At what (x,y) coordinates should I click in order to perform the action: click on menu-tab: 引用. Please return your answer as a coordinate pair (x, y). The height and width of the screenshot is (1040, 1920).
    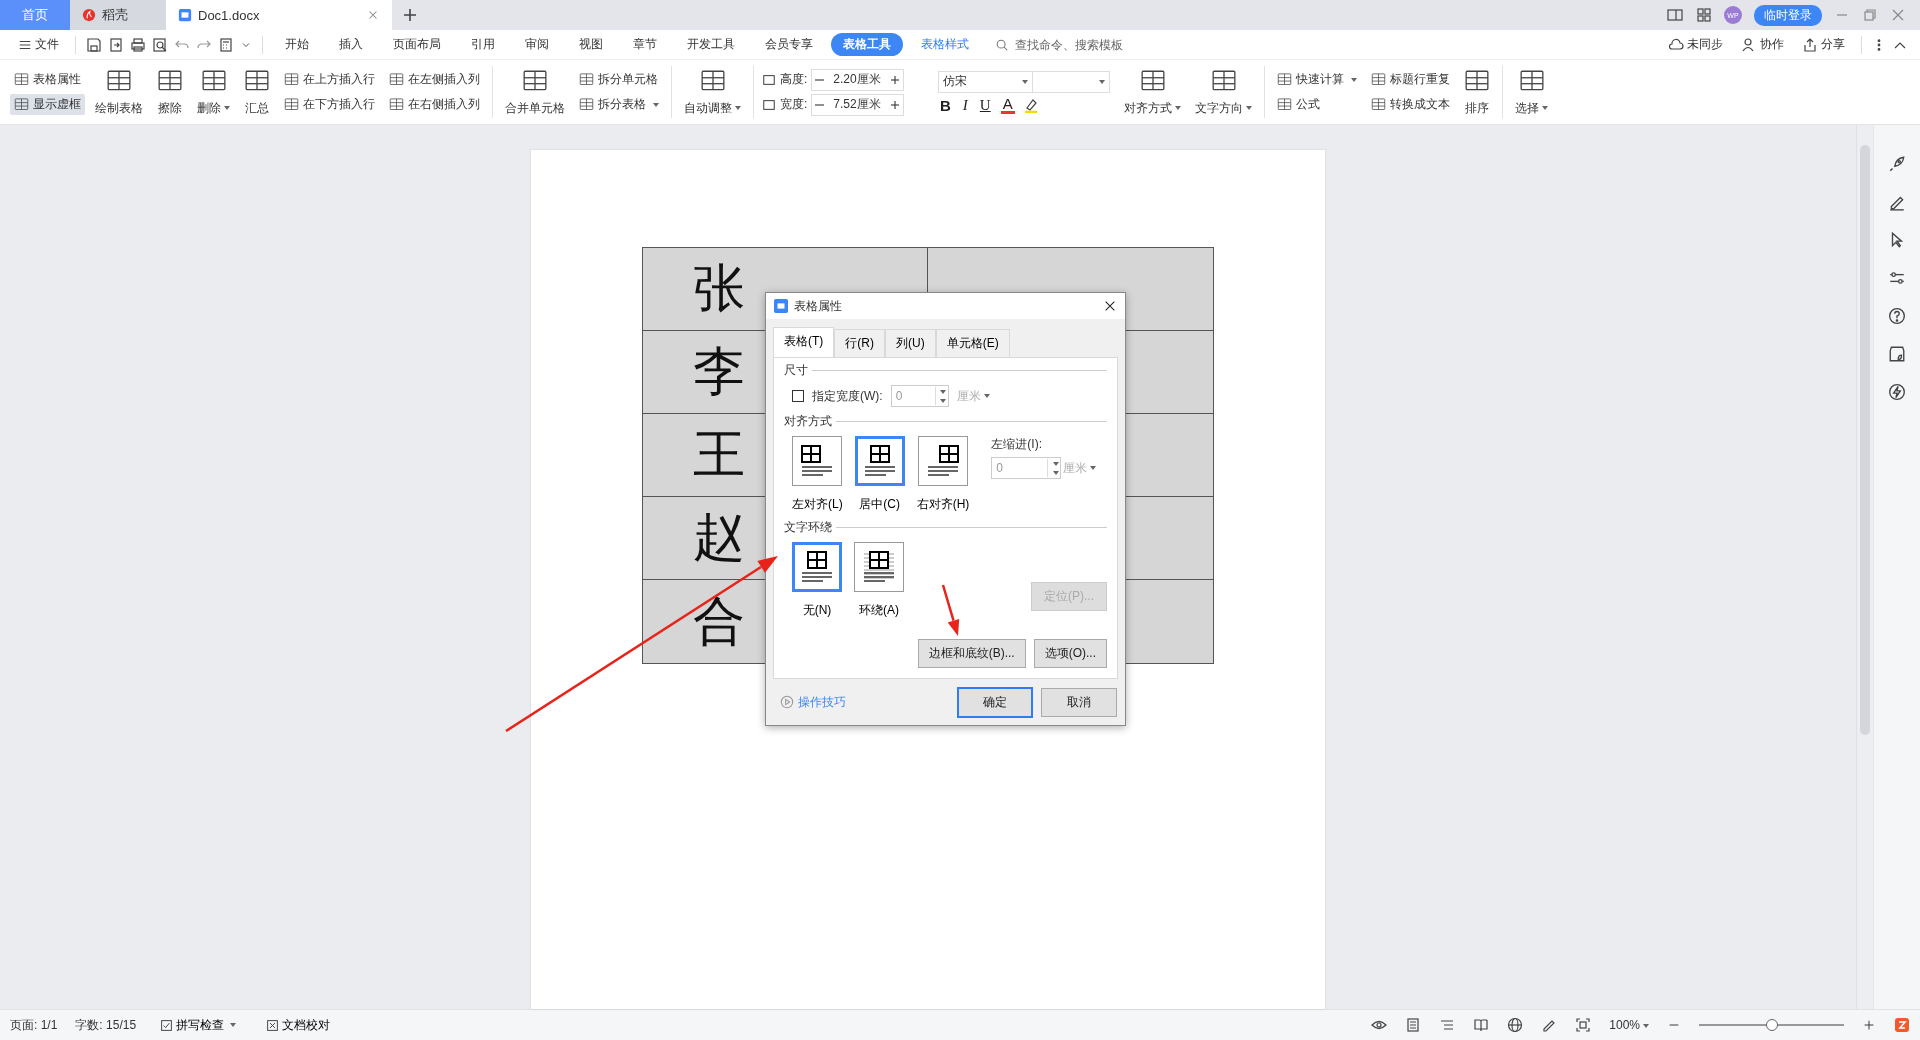
    Looking at the image, I should click on (483, 44).